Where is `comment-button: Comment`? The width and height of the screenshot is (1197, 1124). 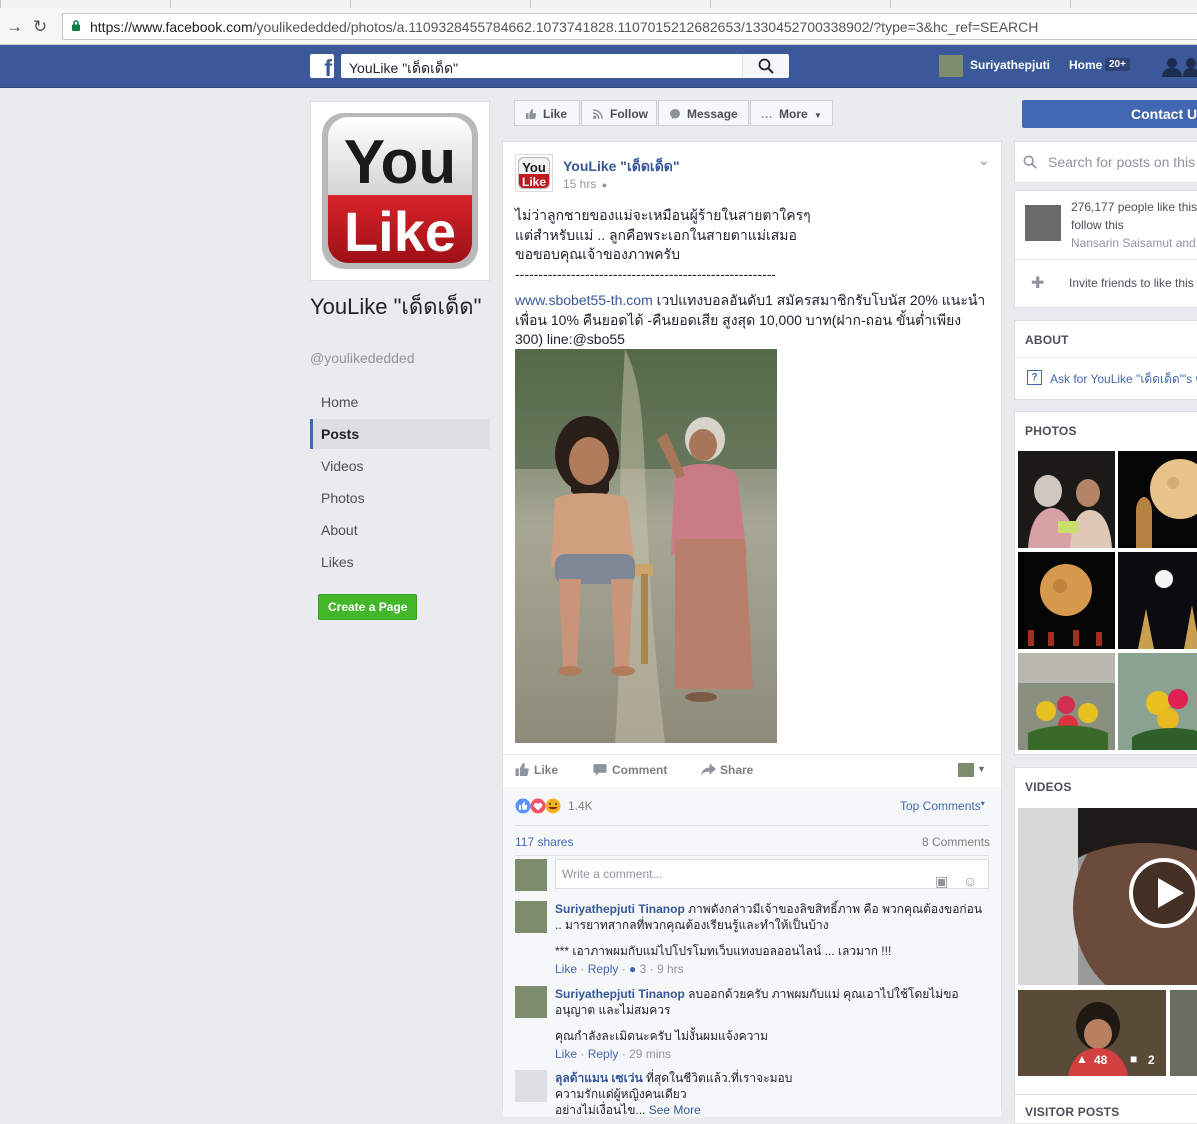 comment-button: Comment is located at coordinates (630, 770).